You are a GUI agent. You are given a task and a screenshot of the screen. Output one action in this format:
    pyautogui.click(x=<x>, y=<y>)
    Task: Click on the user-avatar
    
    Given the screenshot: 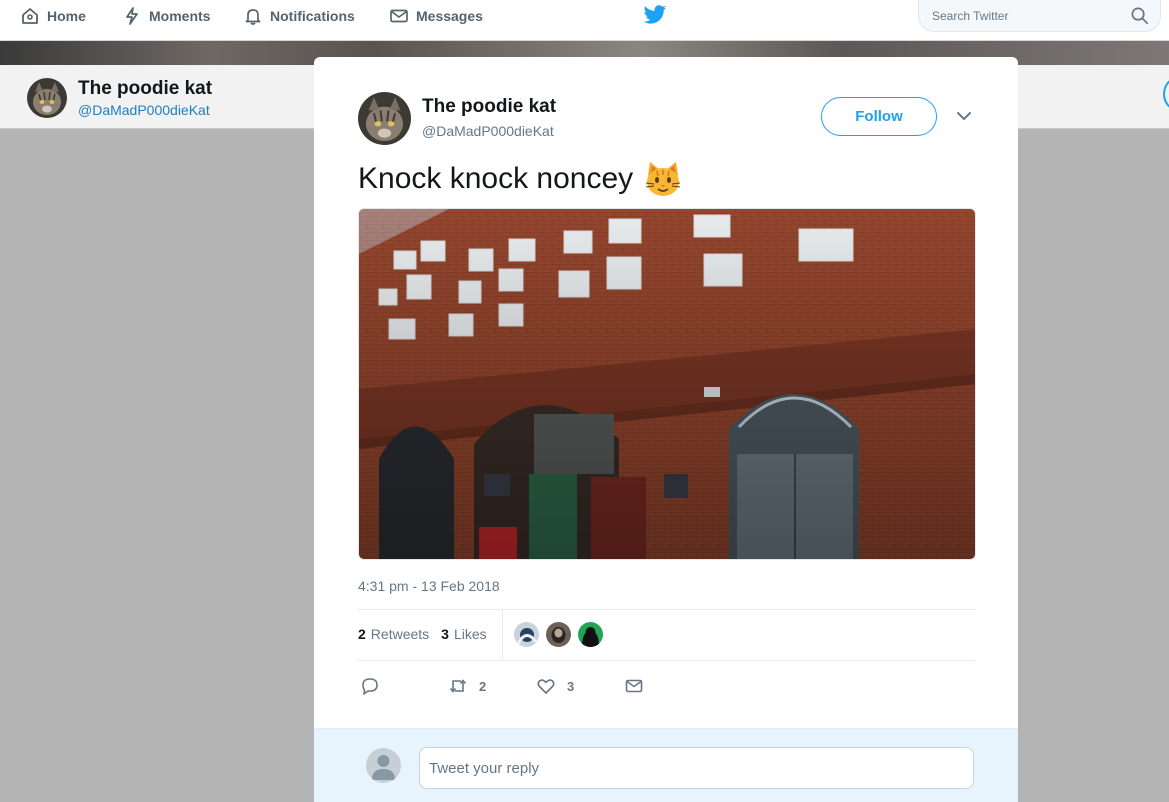 What is the action you would take?
    pyautogui.click(x=383, y=765)
    